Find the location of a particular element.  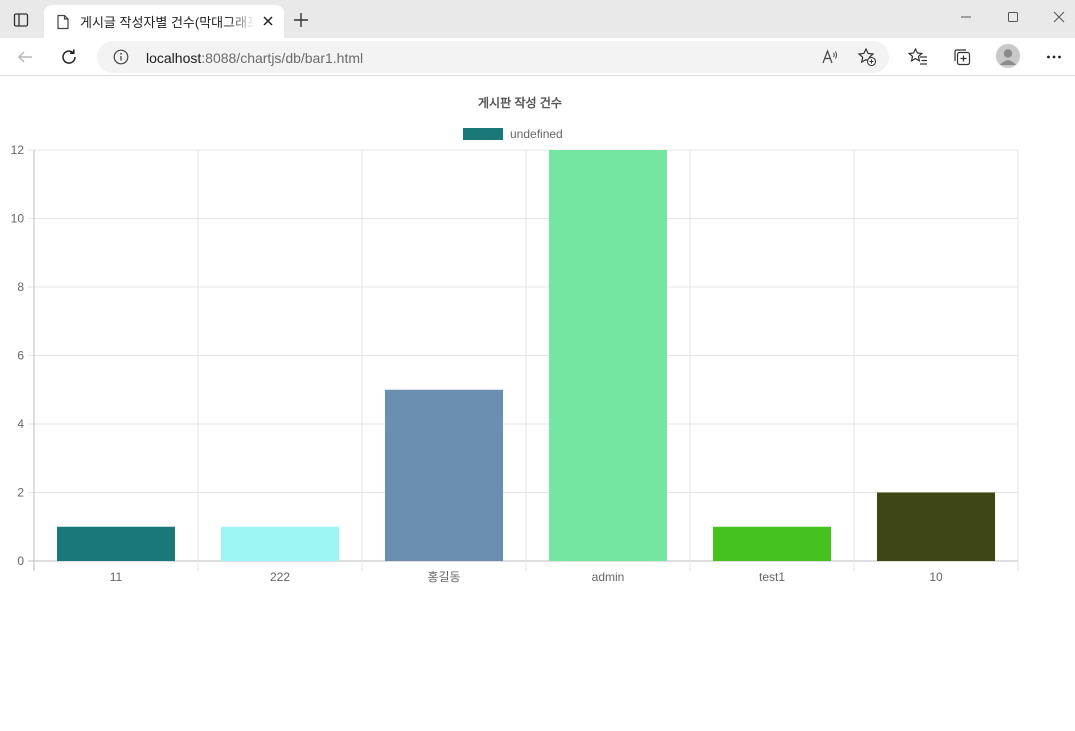

maximize-icon is located at coordinates (1013, 17).